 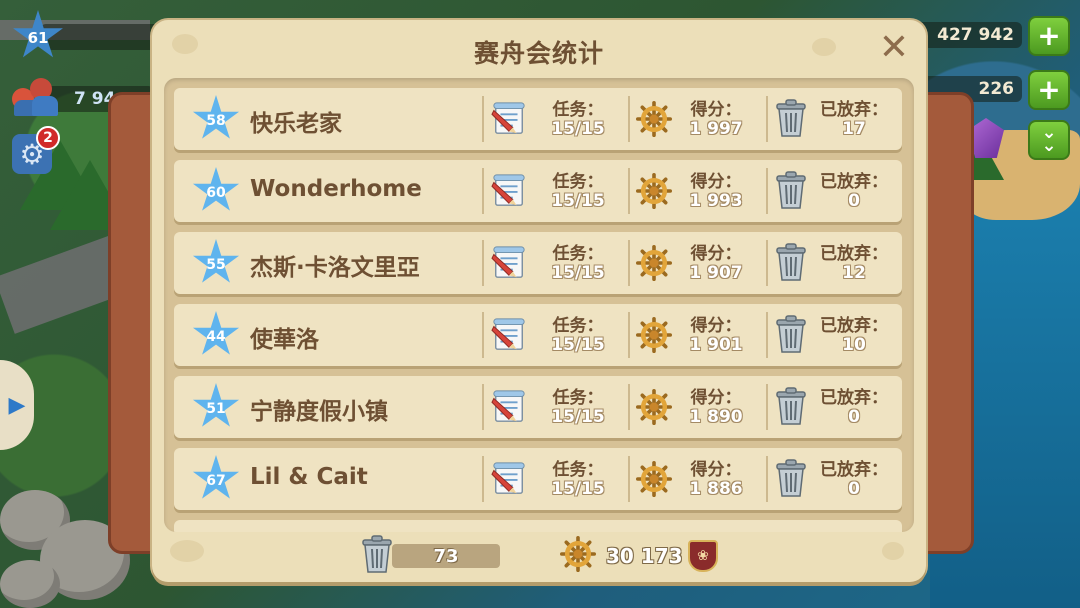 What do you see at coordinates (644, 556) in the screenshot?
I see `total-score-value: 30 173` at bounding box center [644, 556].